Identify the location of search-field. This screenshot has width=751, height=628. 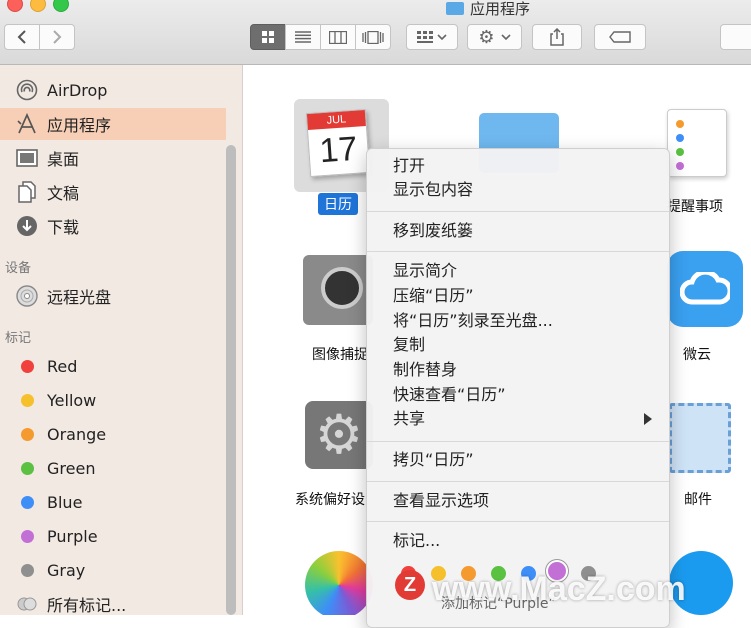
(735, 37).